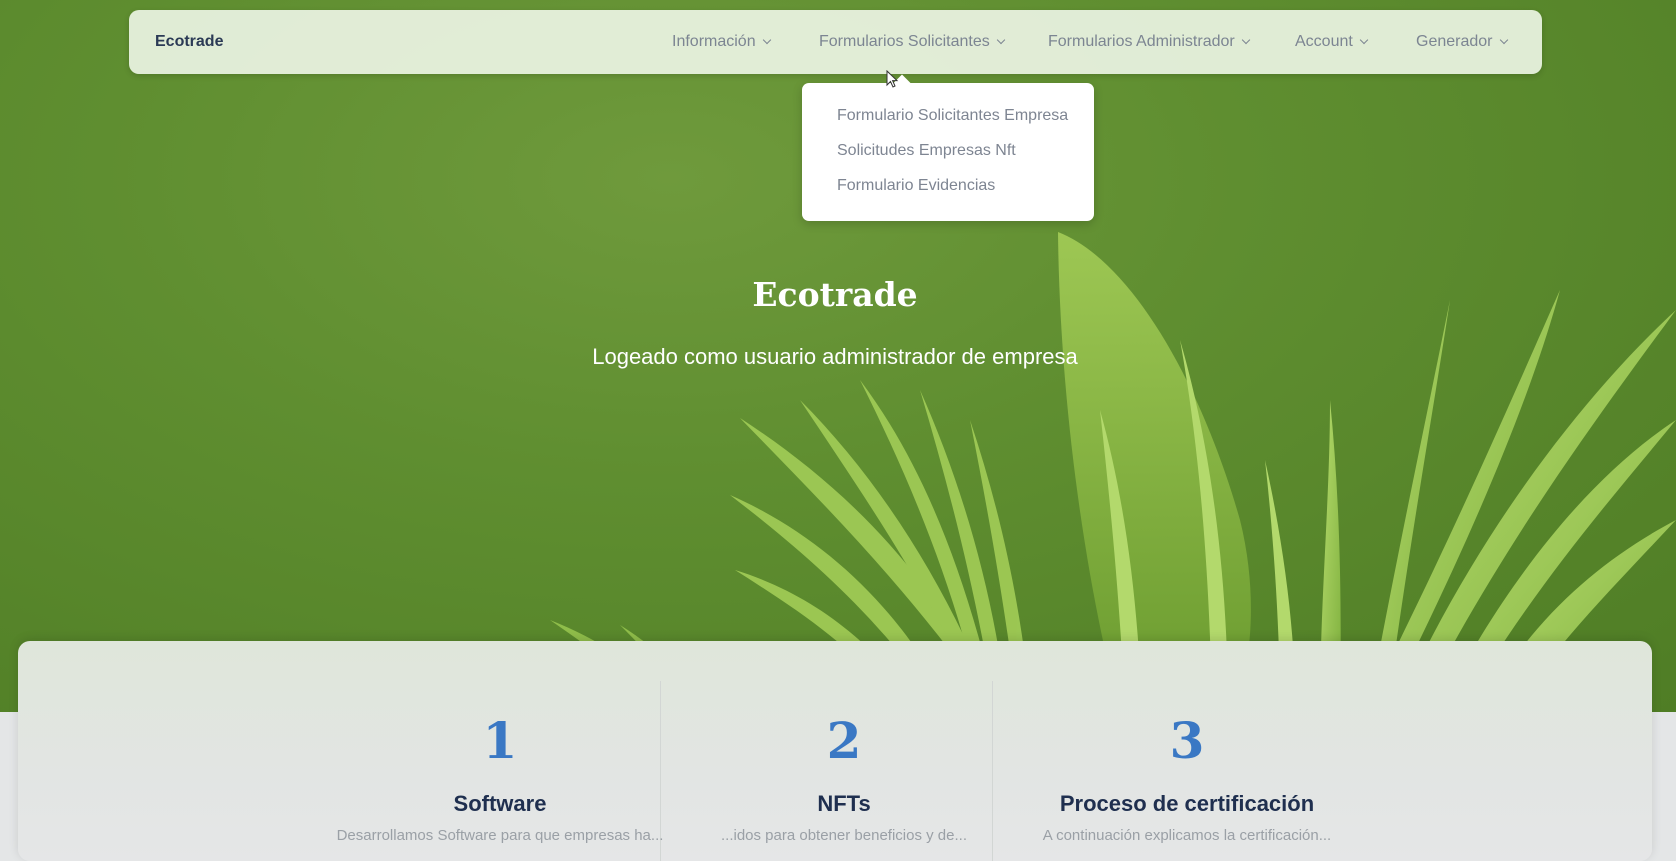 The width and height of the screenshot is (1676, 861). I want to click on nav-item-label: Generador, so click(1454, 41).